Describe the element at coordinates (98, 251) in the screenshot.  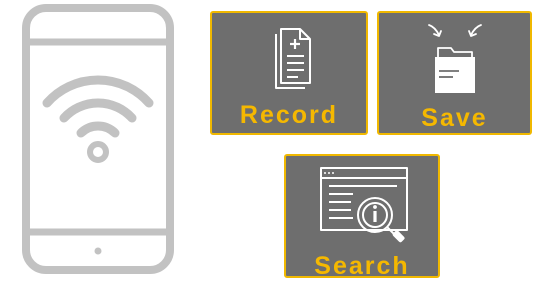
I see `home-button-icon` at that location.